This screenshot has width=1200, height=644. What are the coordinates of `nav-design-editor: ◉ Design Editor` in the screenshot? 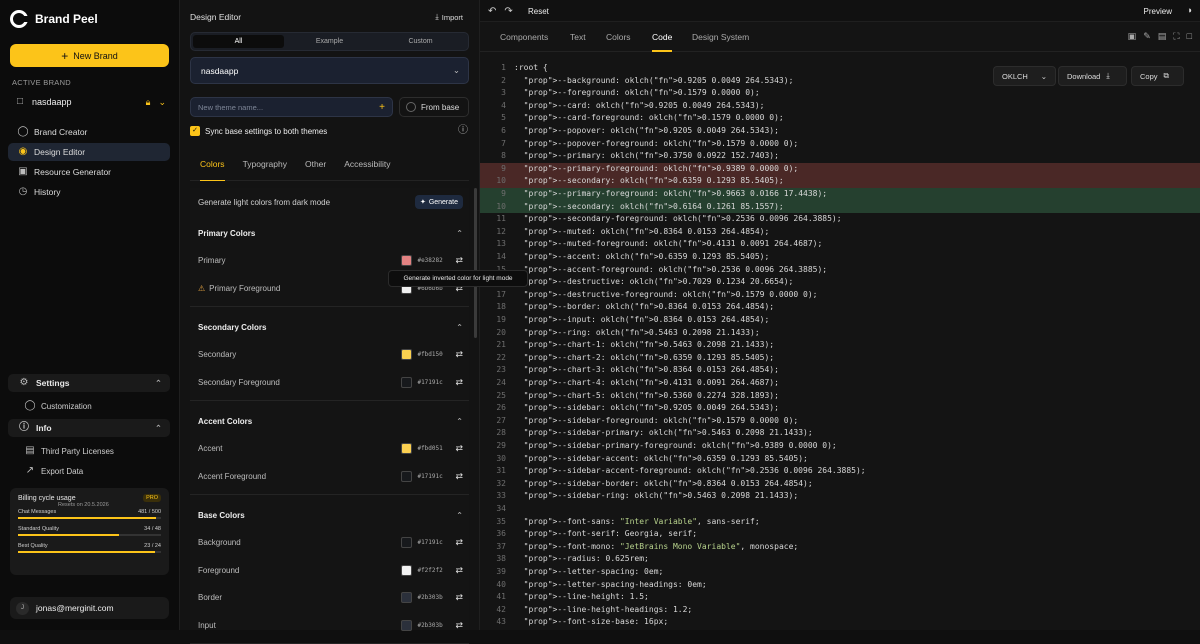 It's located at (89, 152).